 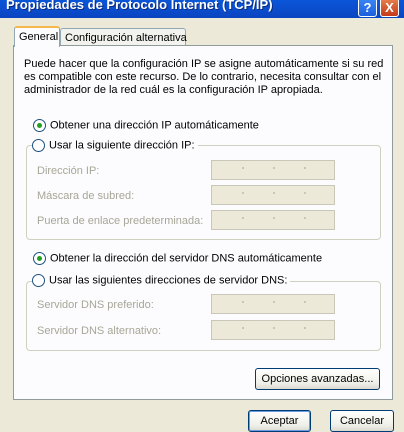 What do you see at coordinates (203, 316) in the screenshot?
I see `dns-manual-group` at bounding box center [203, 316].